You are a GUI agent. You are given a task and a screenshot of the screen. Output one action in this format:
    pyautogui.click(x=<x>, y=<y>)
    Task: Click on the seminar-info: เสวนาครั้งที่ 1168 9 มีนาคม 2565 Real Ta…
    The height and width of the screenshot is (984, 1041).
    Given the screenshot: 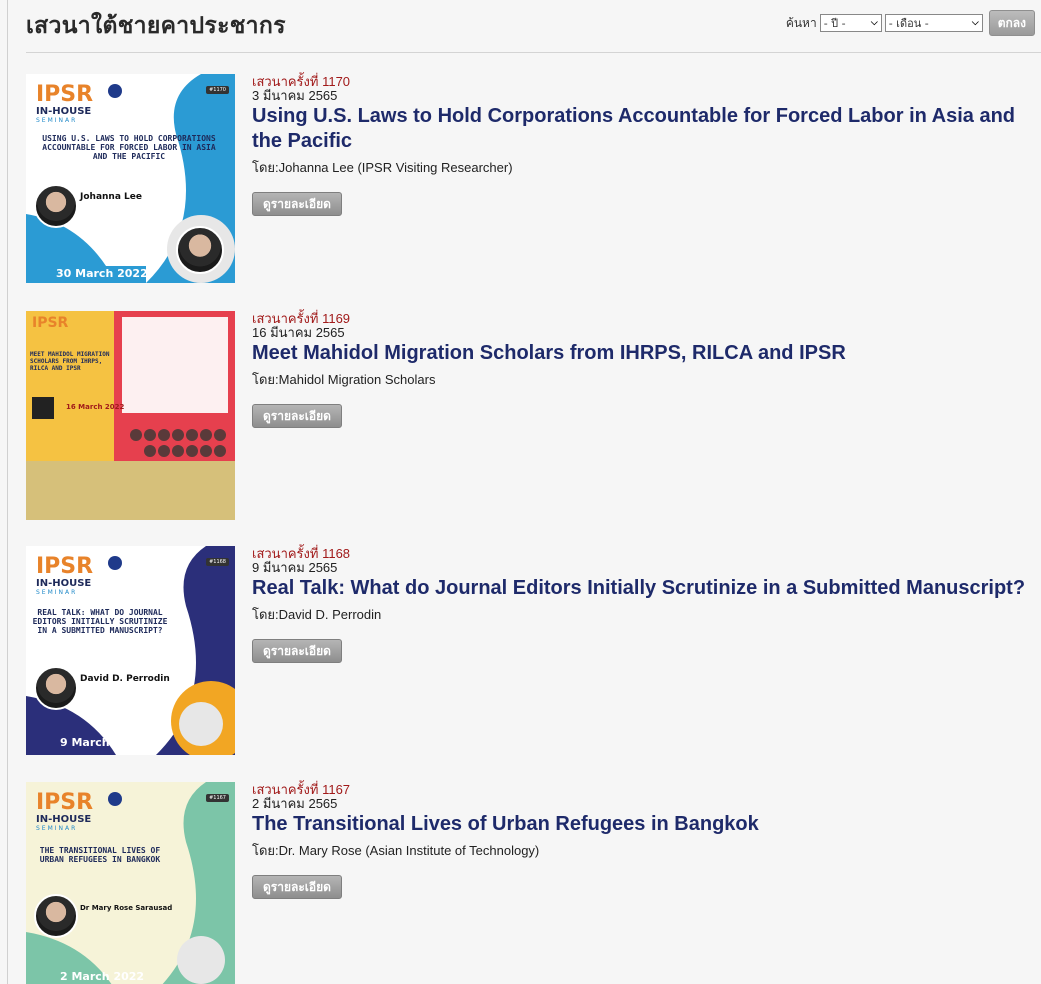 What is the action you would take?
    pyautogui.click(x=642, y=604)
    